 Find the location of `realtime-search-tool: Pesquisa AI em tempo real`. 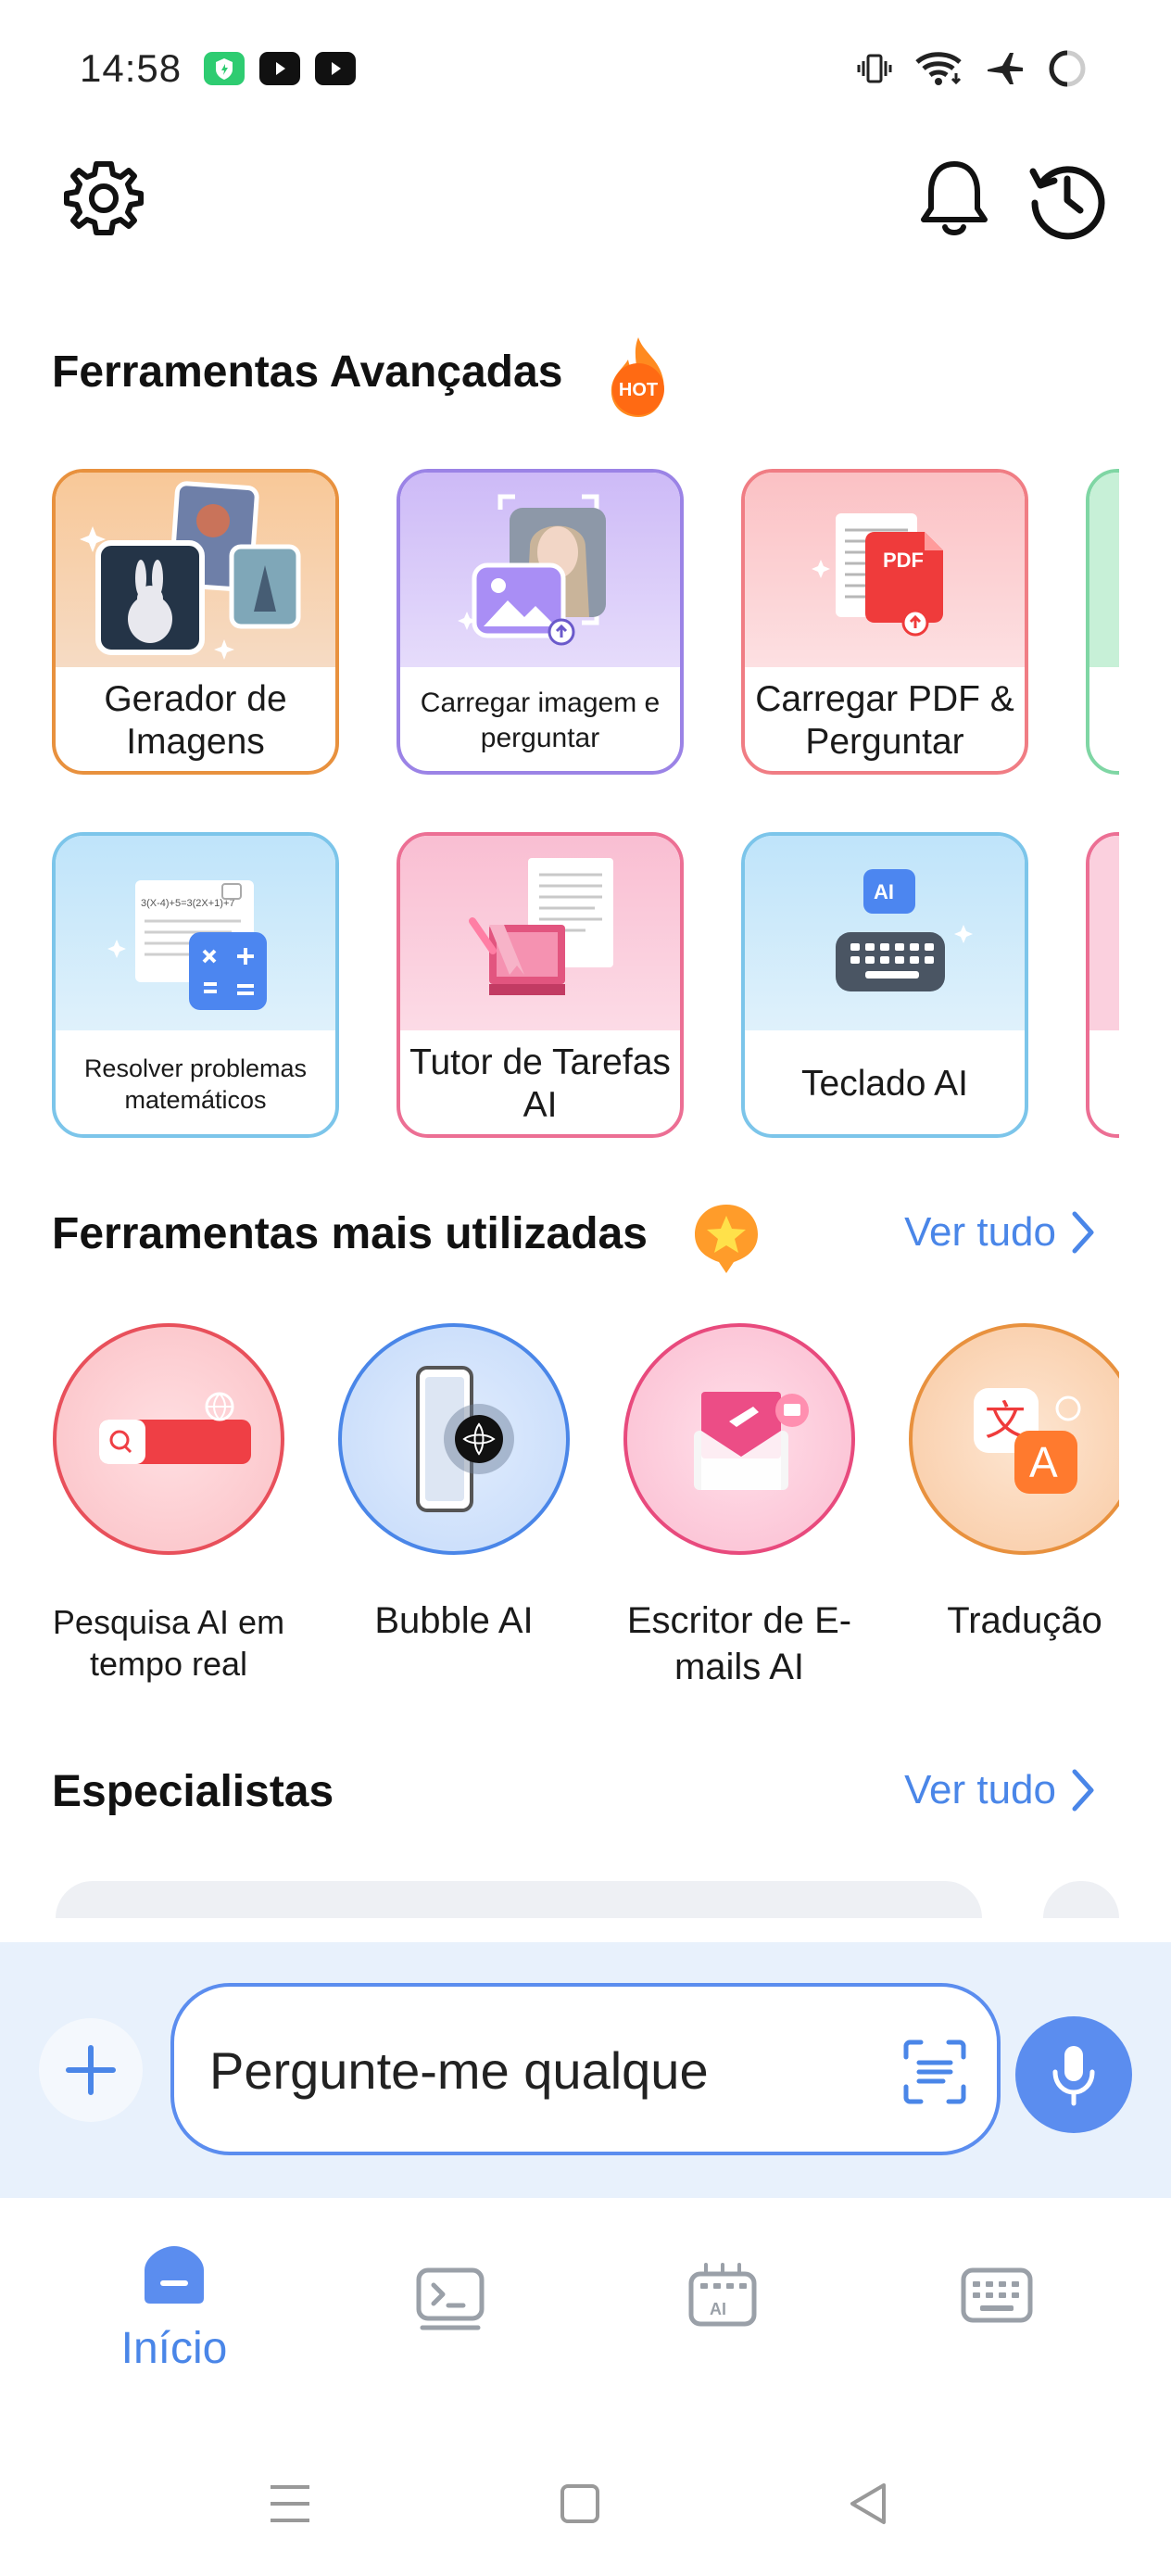

realtime-search-tool: Pesquisa AI em tempo real is located at coordinates (171, 1504).